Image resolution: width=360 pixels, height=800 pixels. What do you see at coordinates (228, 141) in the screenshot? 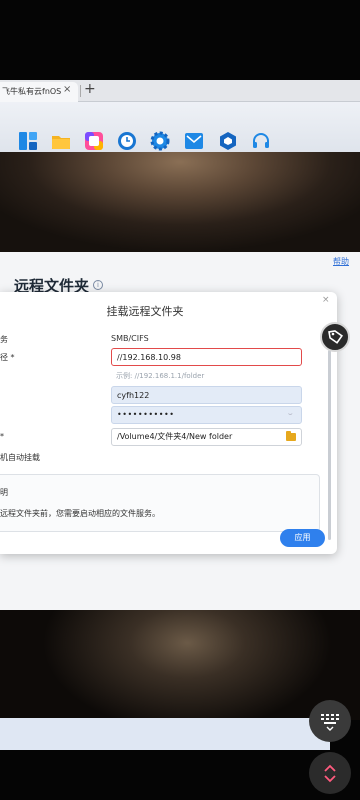
I see `cube-icon` at bounding box center [228, 141].